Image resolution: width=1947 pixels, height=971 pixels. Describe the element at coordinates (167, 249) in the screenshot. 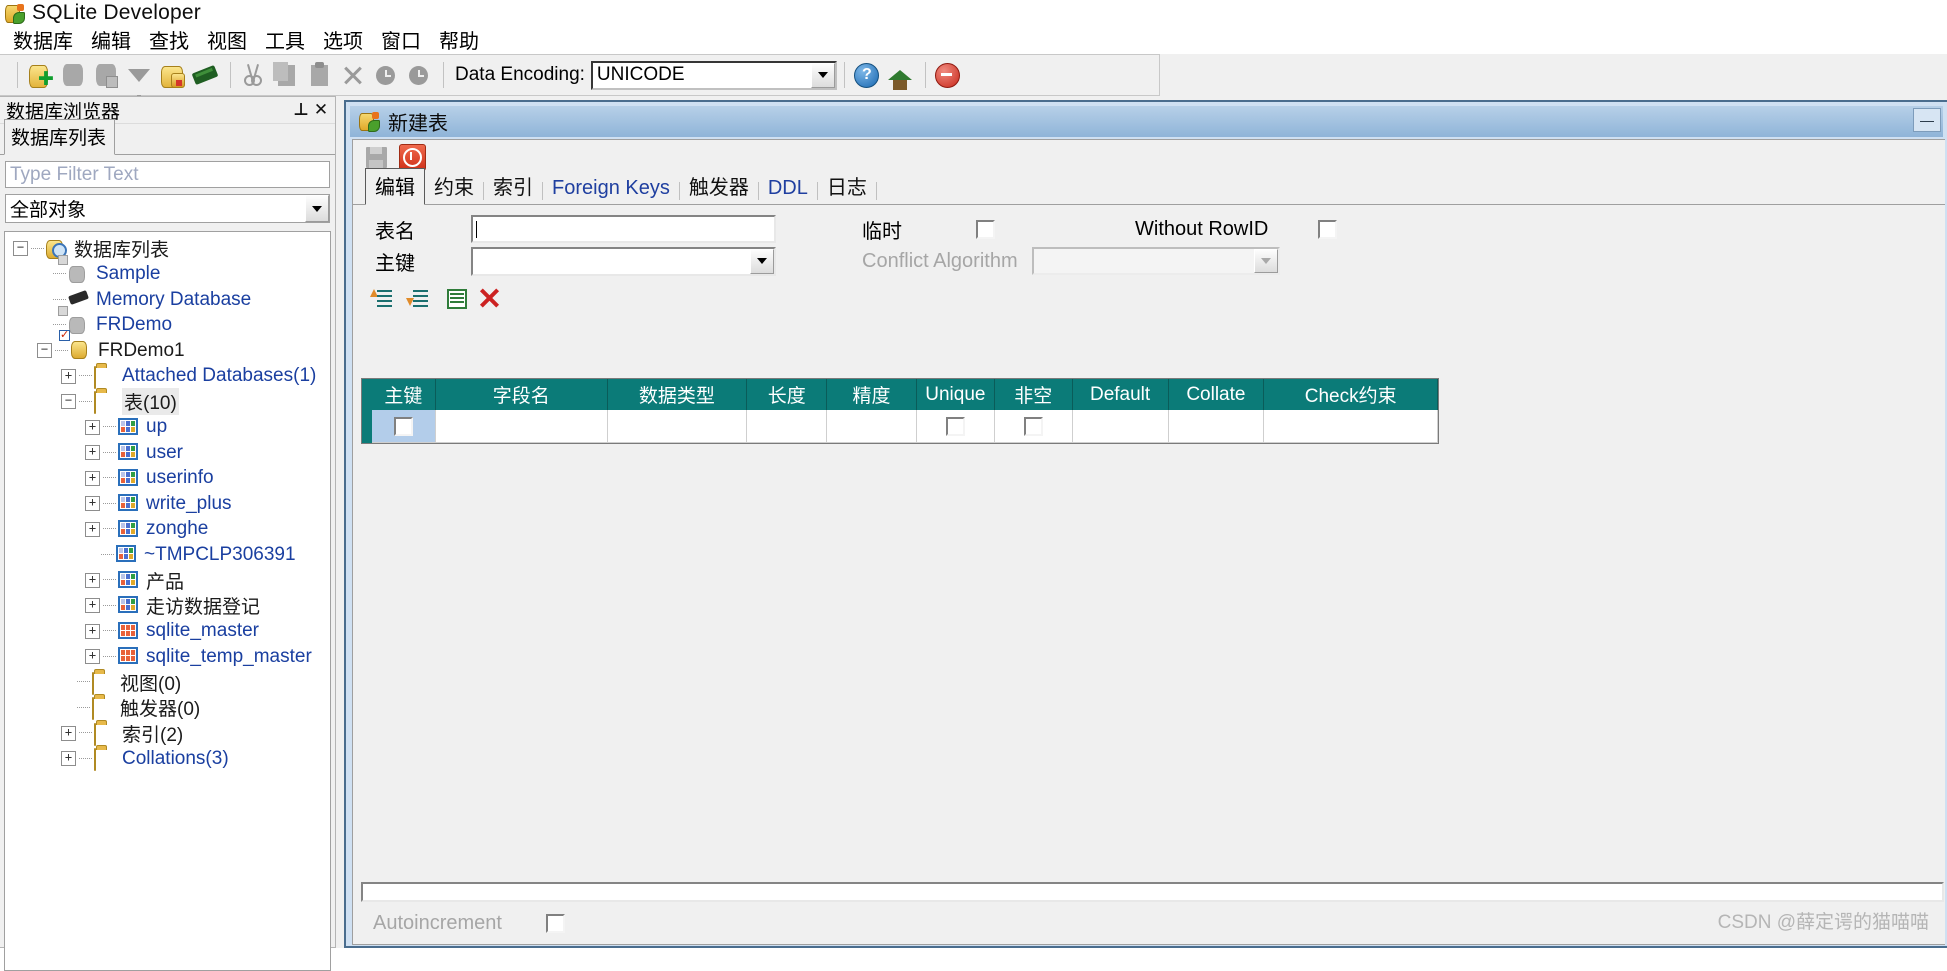

I see `tree-node: − 数据库列表` at that location.